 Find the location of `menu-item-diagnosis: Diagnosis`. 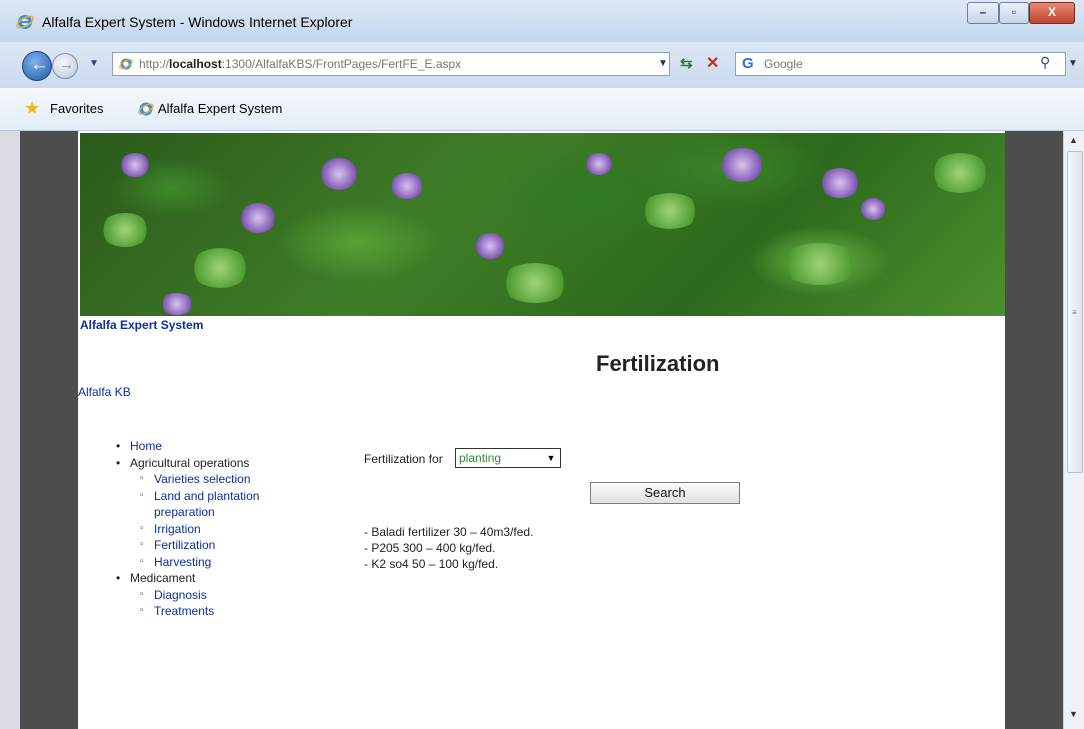

menu-item-diagnosis: Diagnosis is located at coordinates (187, 595).